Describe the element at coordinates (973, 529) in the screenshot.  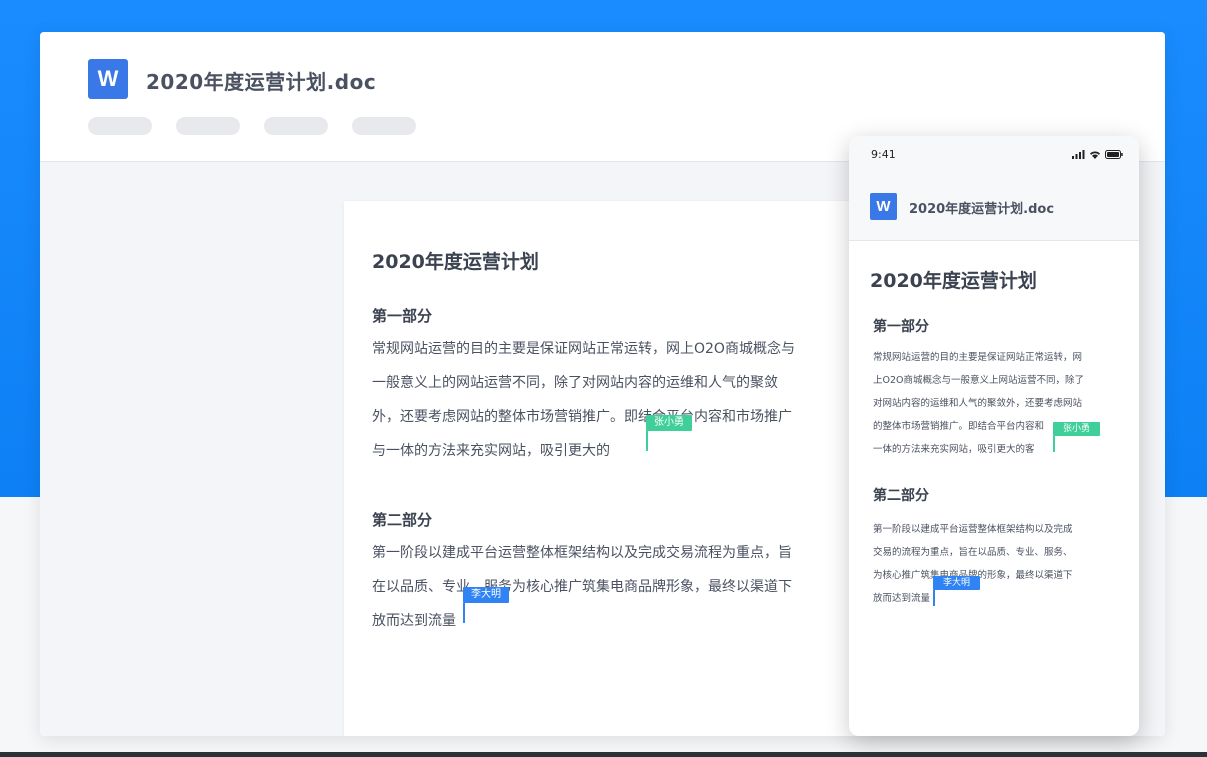
I see `text-line: 第一阶段以建成平台运营整体框架结构以及完成` at that location.